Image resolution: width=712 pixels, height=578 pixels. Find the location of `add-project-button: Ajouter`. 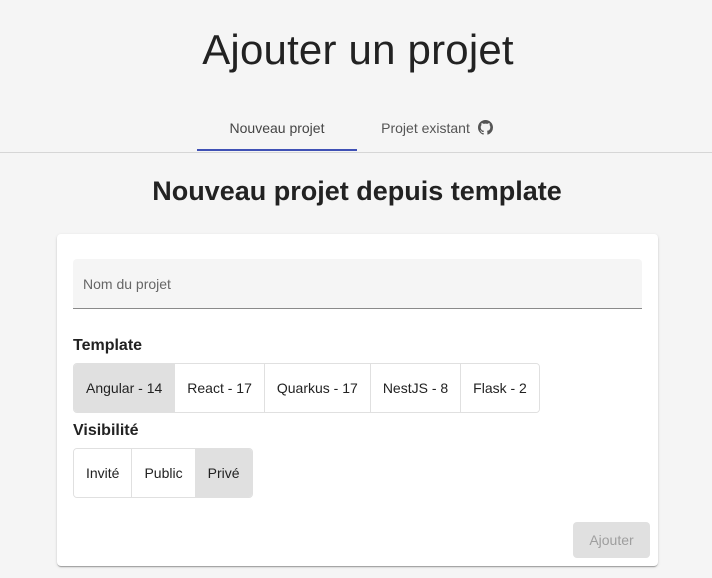

add-project-button: Ajouter is located at coordinates (611, 540).